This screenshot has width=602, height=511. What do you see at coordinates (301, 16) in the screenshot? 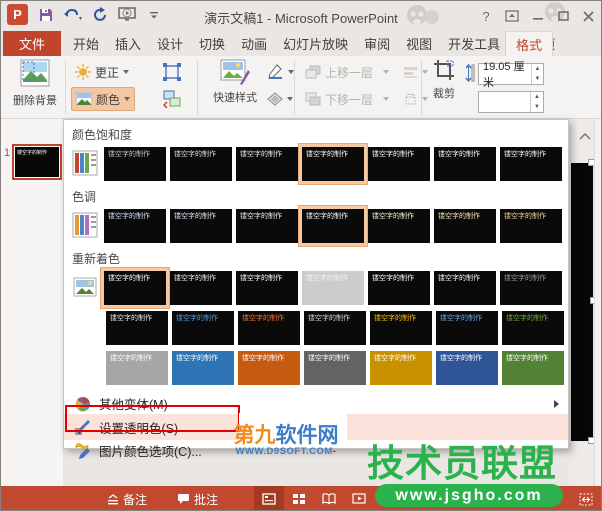
I see `title-bar: P 演示文稿1 - Microsoft PowerPoint ?` at bounding box center [301, 16].